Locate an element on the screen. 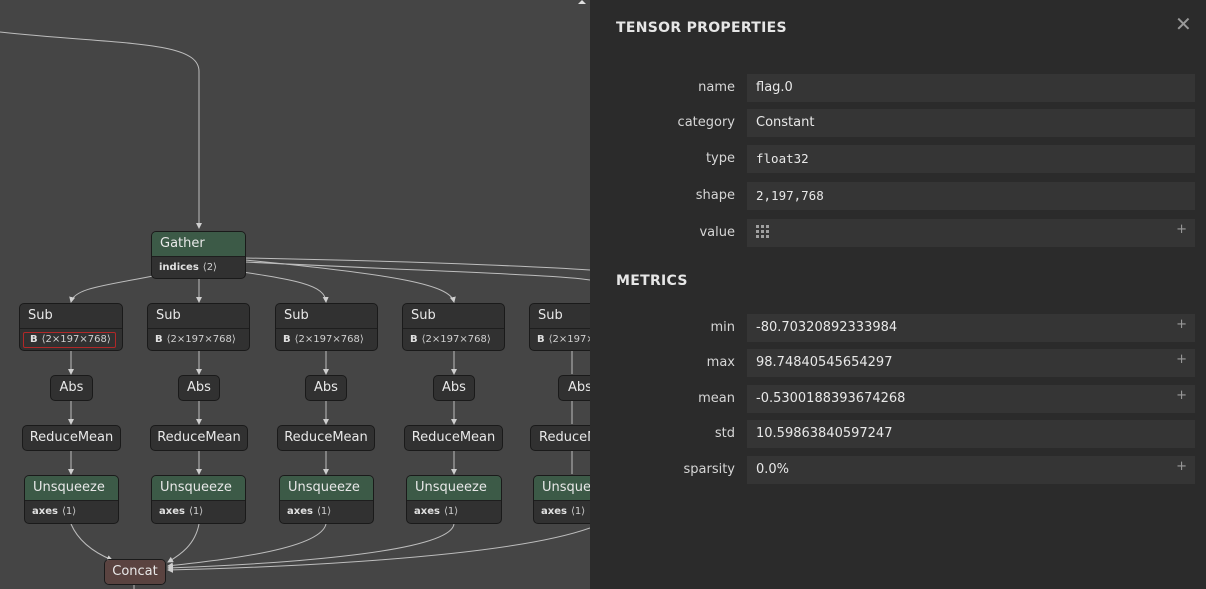  selected-input-highlight: B ⟨2×197×768⟩ is located at coordinates (69, 340).